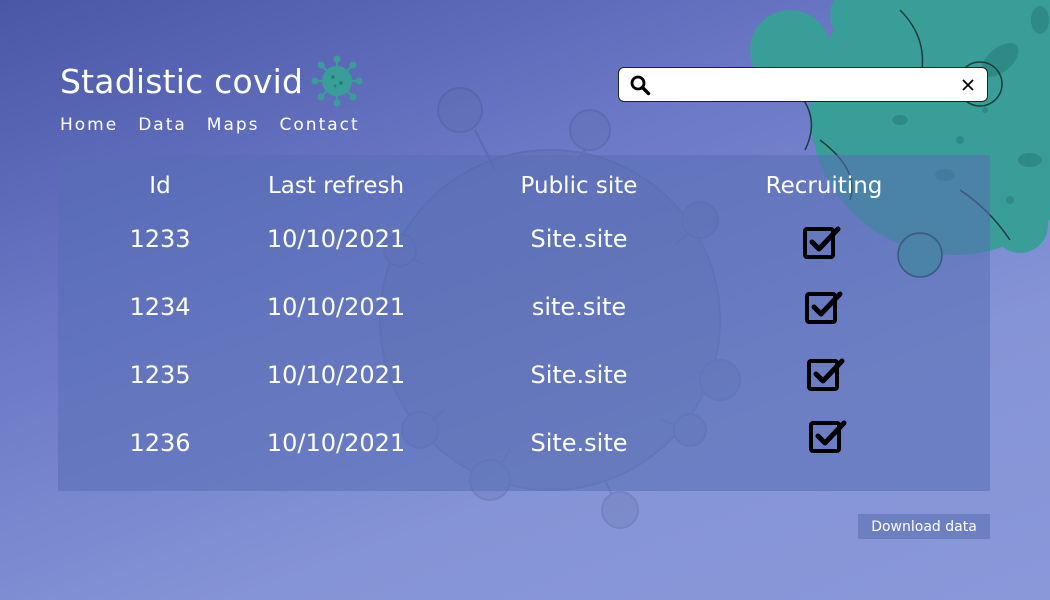 The height and width of the screenshot is (600, 1050). I want to click on virus-icon, so click(337, 81).